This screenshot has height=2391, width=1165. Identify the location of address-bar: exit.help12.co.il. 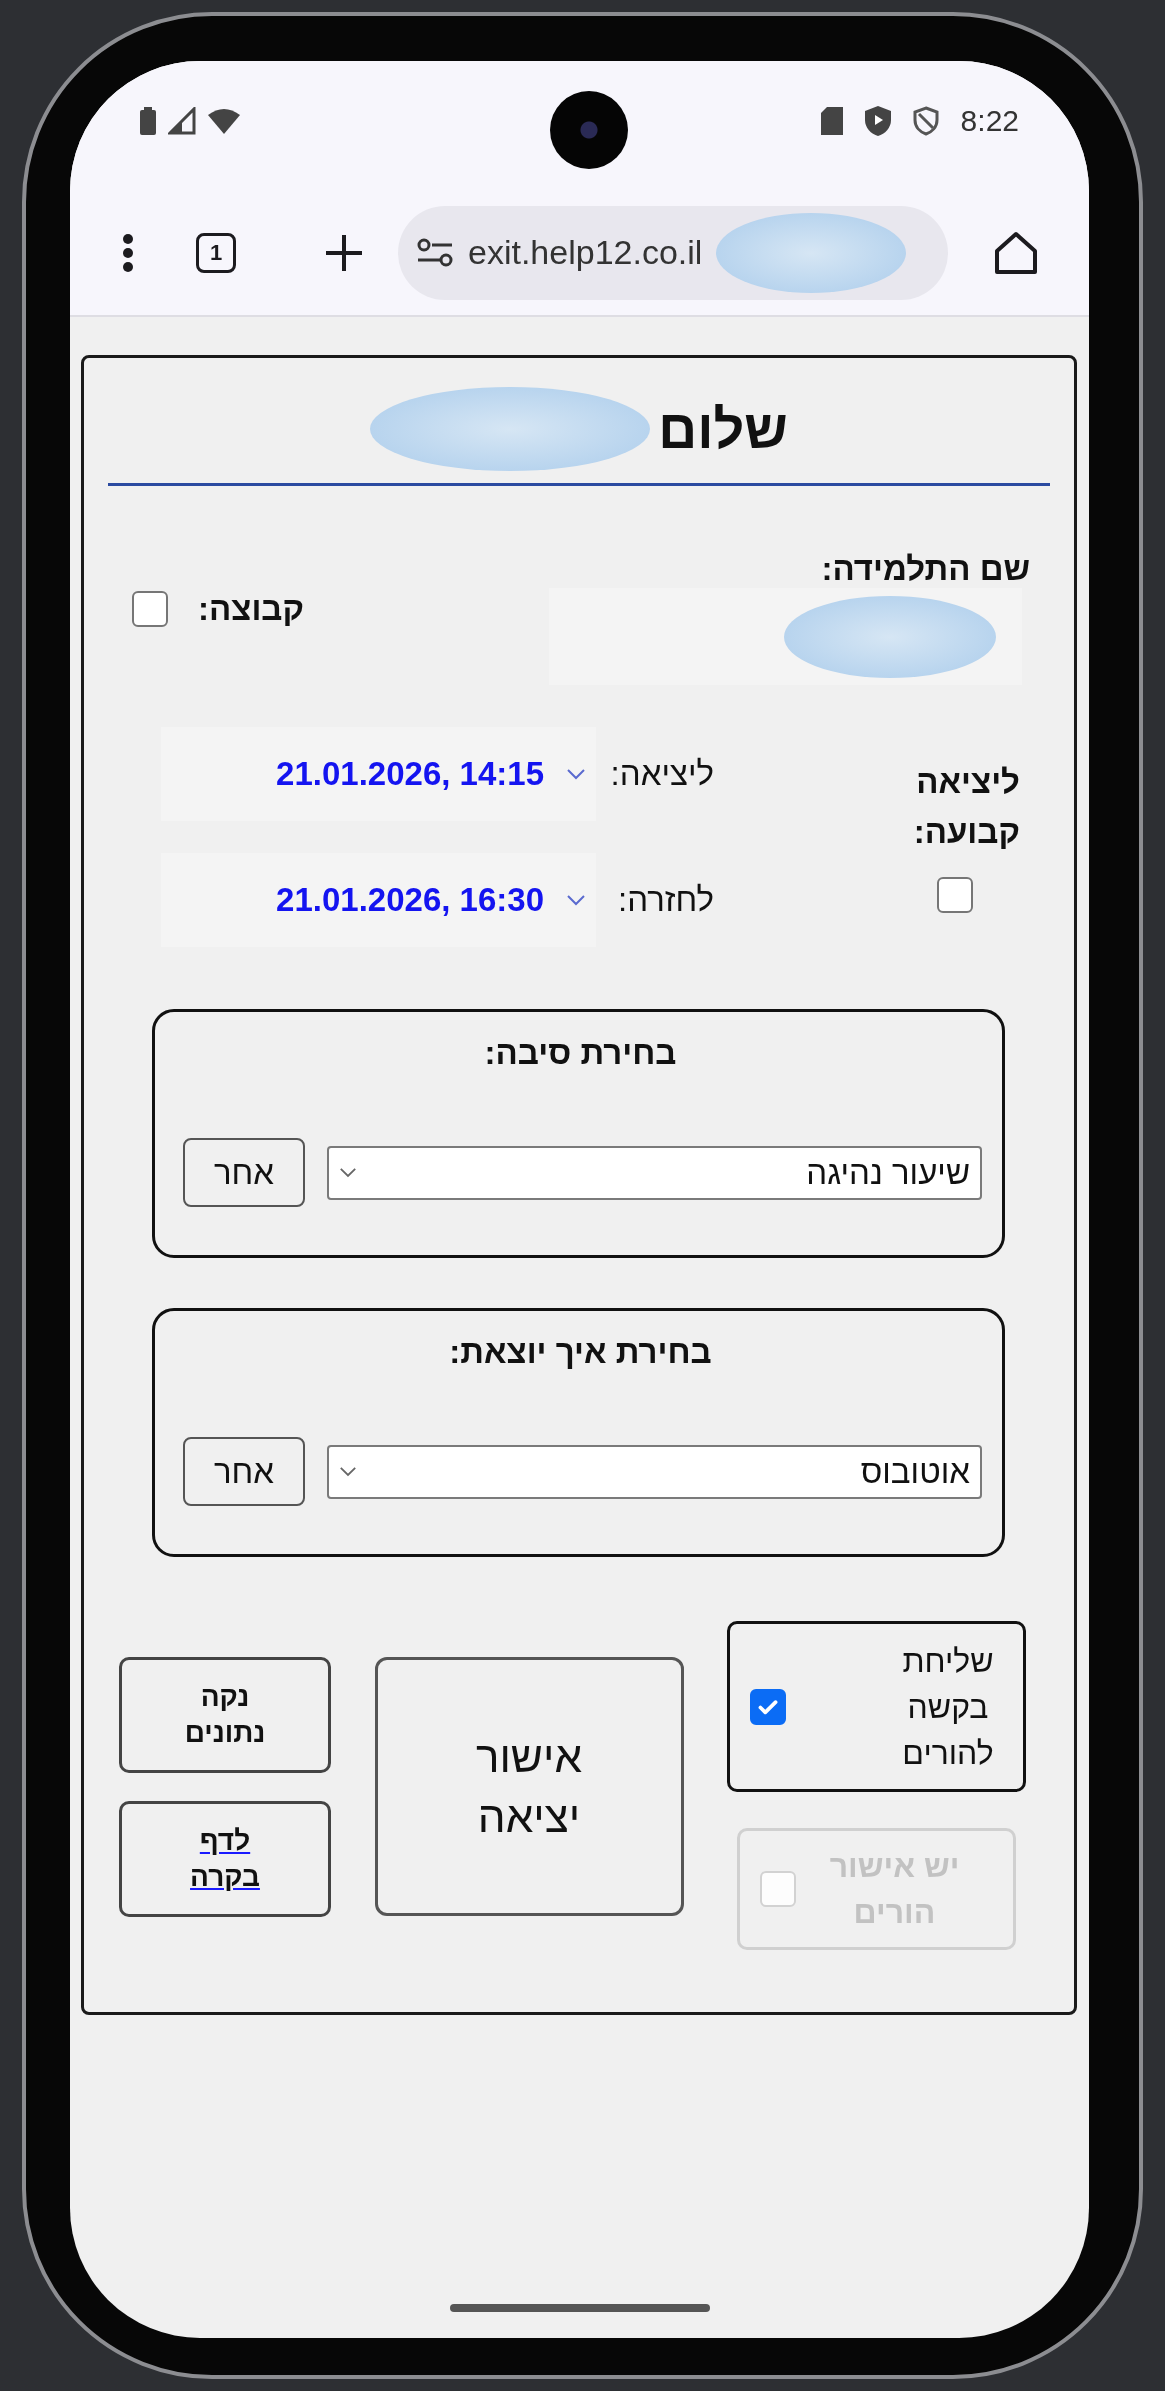
(673, 252).